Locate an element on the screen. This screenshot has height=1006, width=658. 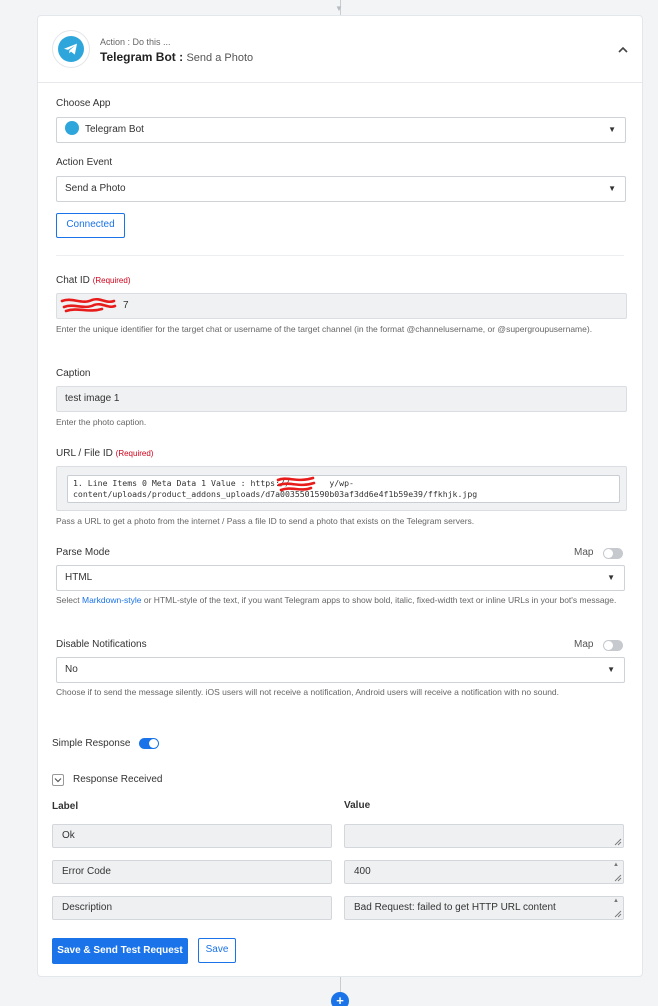
parse-mode-map-toggle is located at coordinates (613, 553).